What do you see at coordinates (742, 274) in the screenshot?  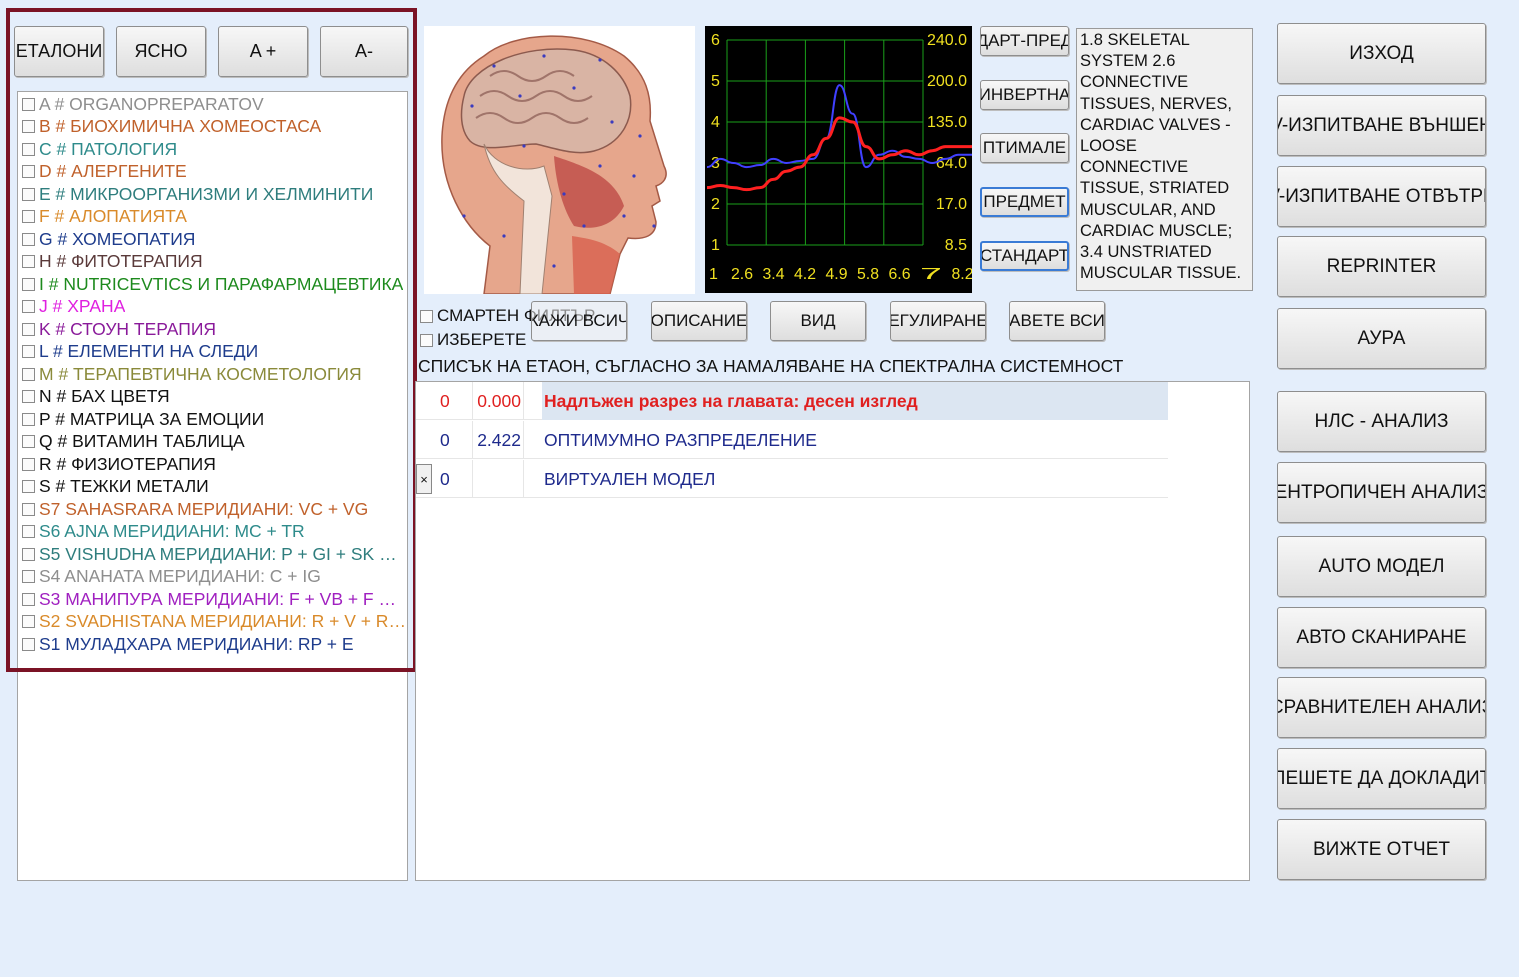 I see `chart-x-tick: 2.6` at bounding box center [742, 274].